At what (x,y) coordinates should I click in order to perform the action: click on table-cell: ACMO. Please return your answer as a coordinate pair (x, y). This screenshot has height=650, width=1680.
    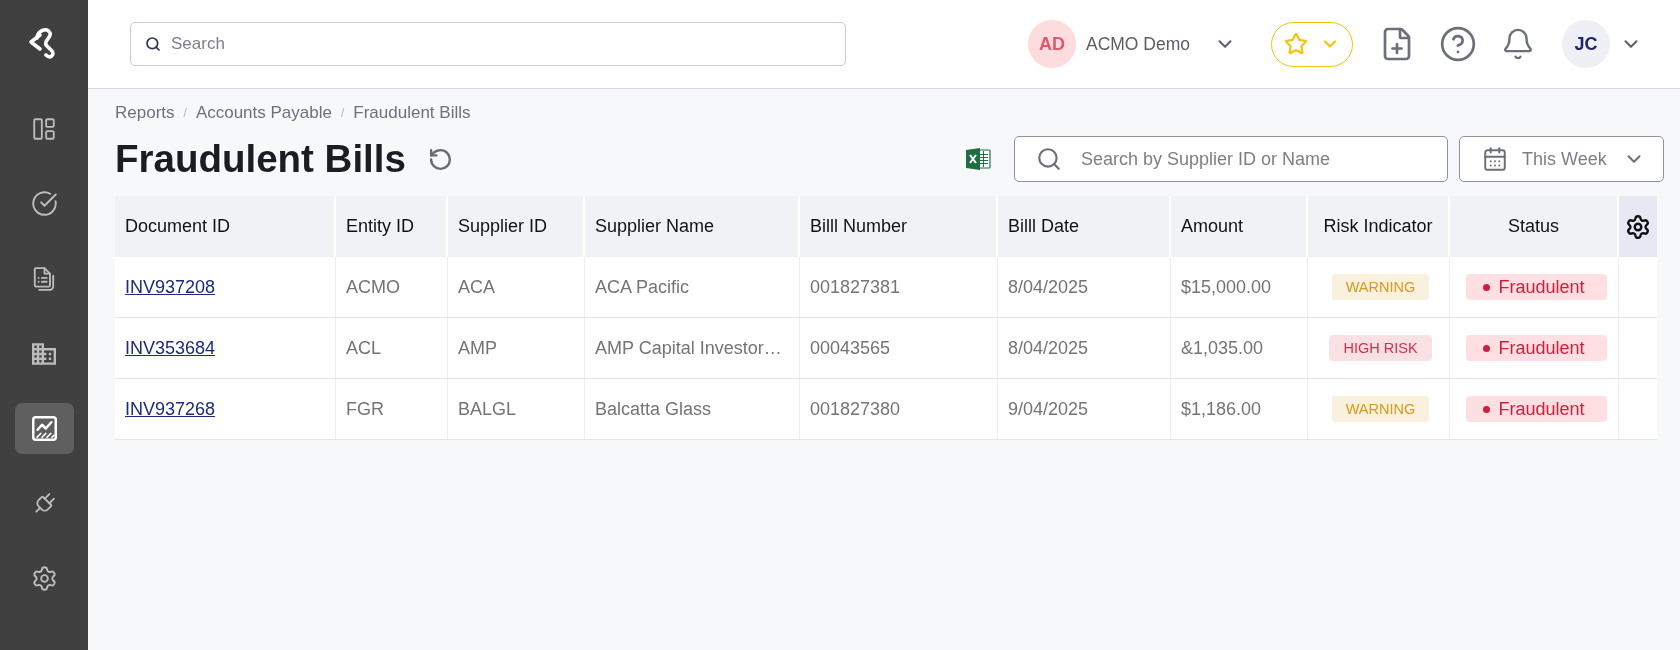
    Looking at the image, I should click on (392, 287).